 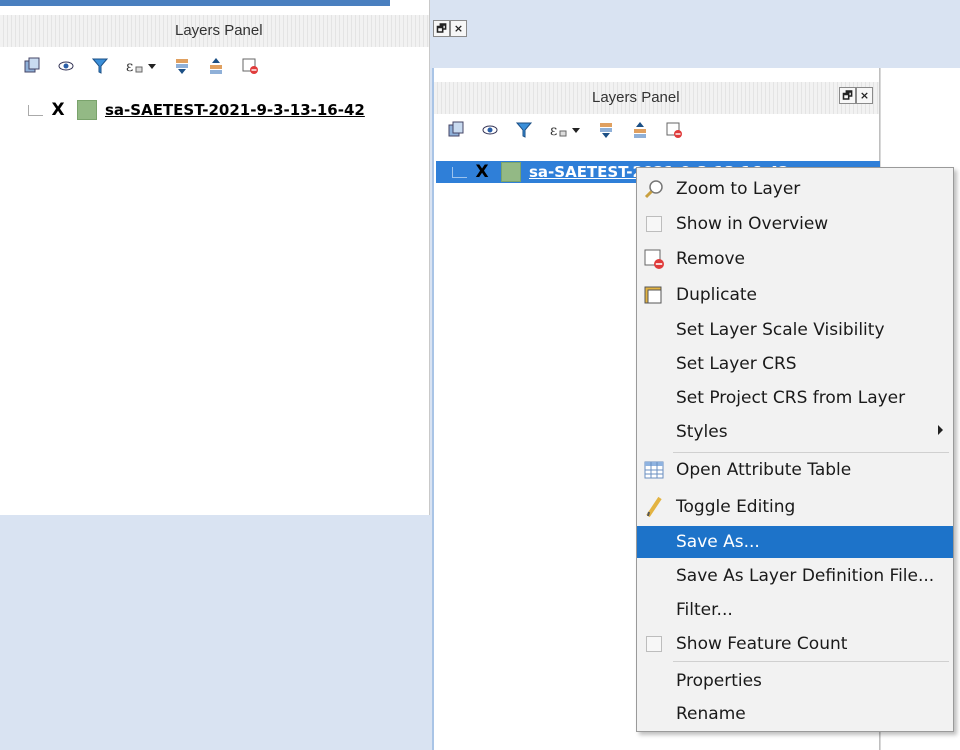 What do you see at coordinates (795, 714) in the screenshot?
I see `menu-item-rename: Rename` at bounding box center [795, 714].